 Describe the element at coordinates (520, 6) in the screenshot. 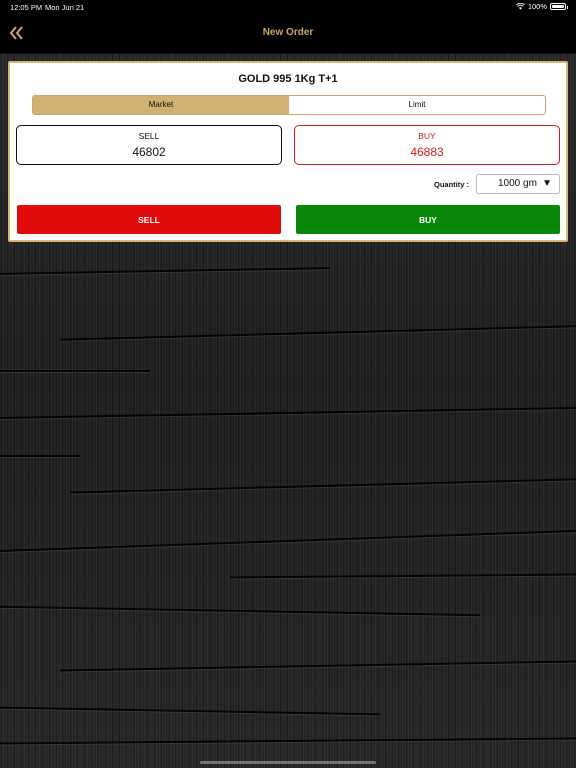

I see `wifi-icon` at that location.